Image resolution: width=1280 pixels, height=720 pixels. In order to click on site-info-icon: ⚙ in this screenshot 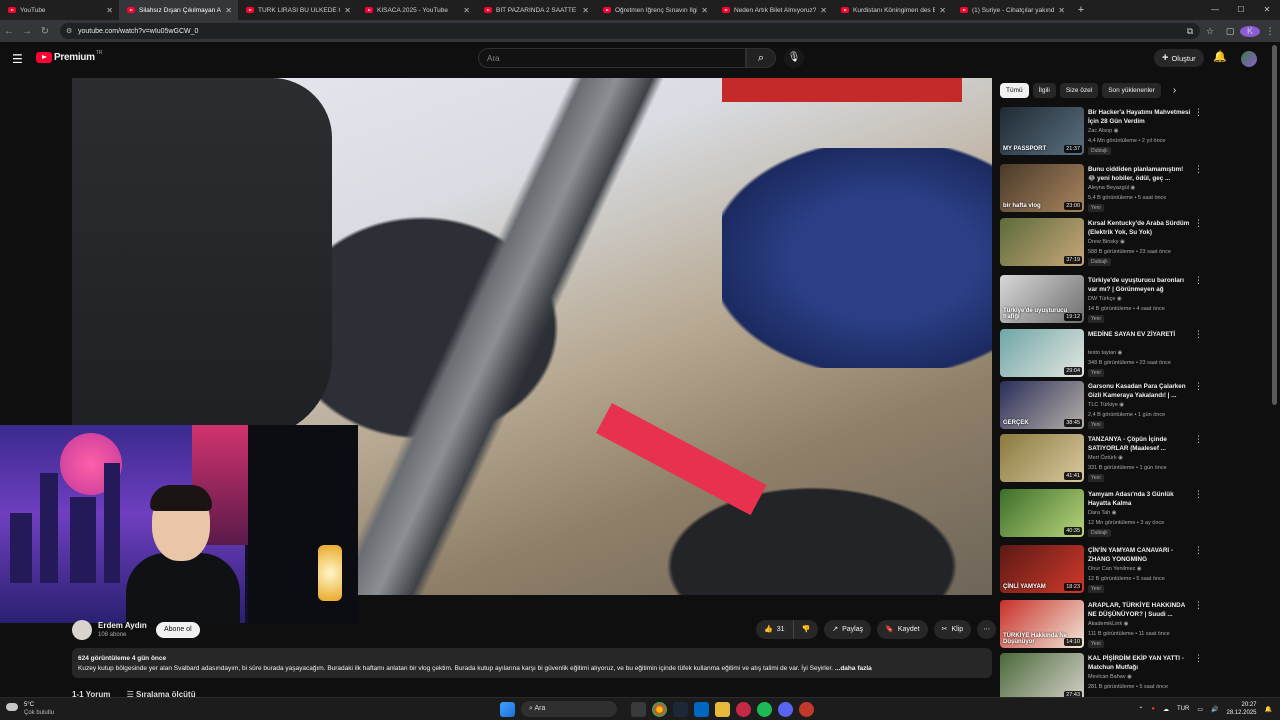, I will do `click(69, 31)`.